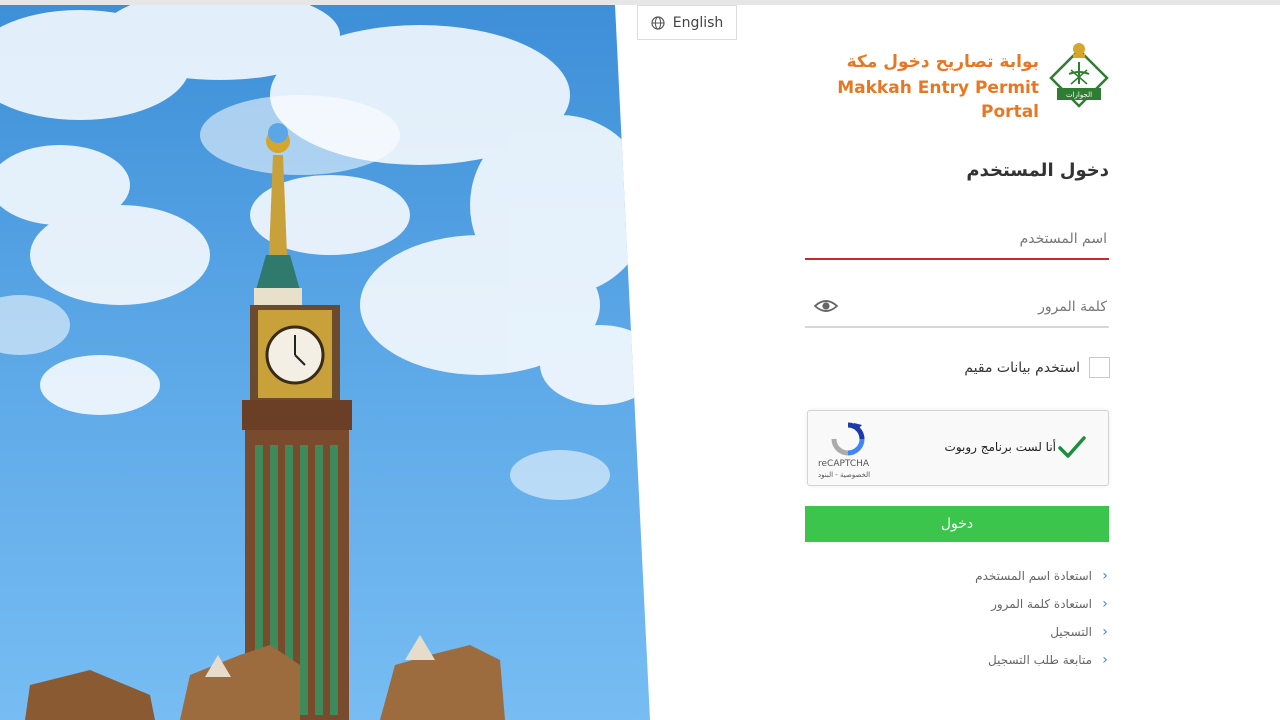 This screenshot has height=720, width=1280. I want to click on link-label: التسجيل, so click(1071, 632).